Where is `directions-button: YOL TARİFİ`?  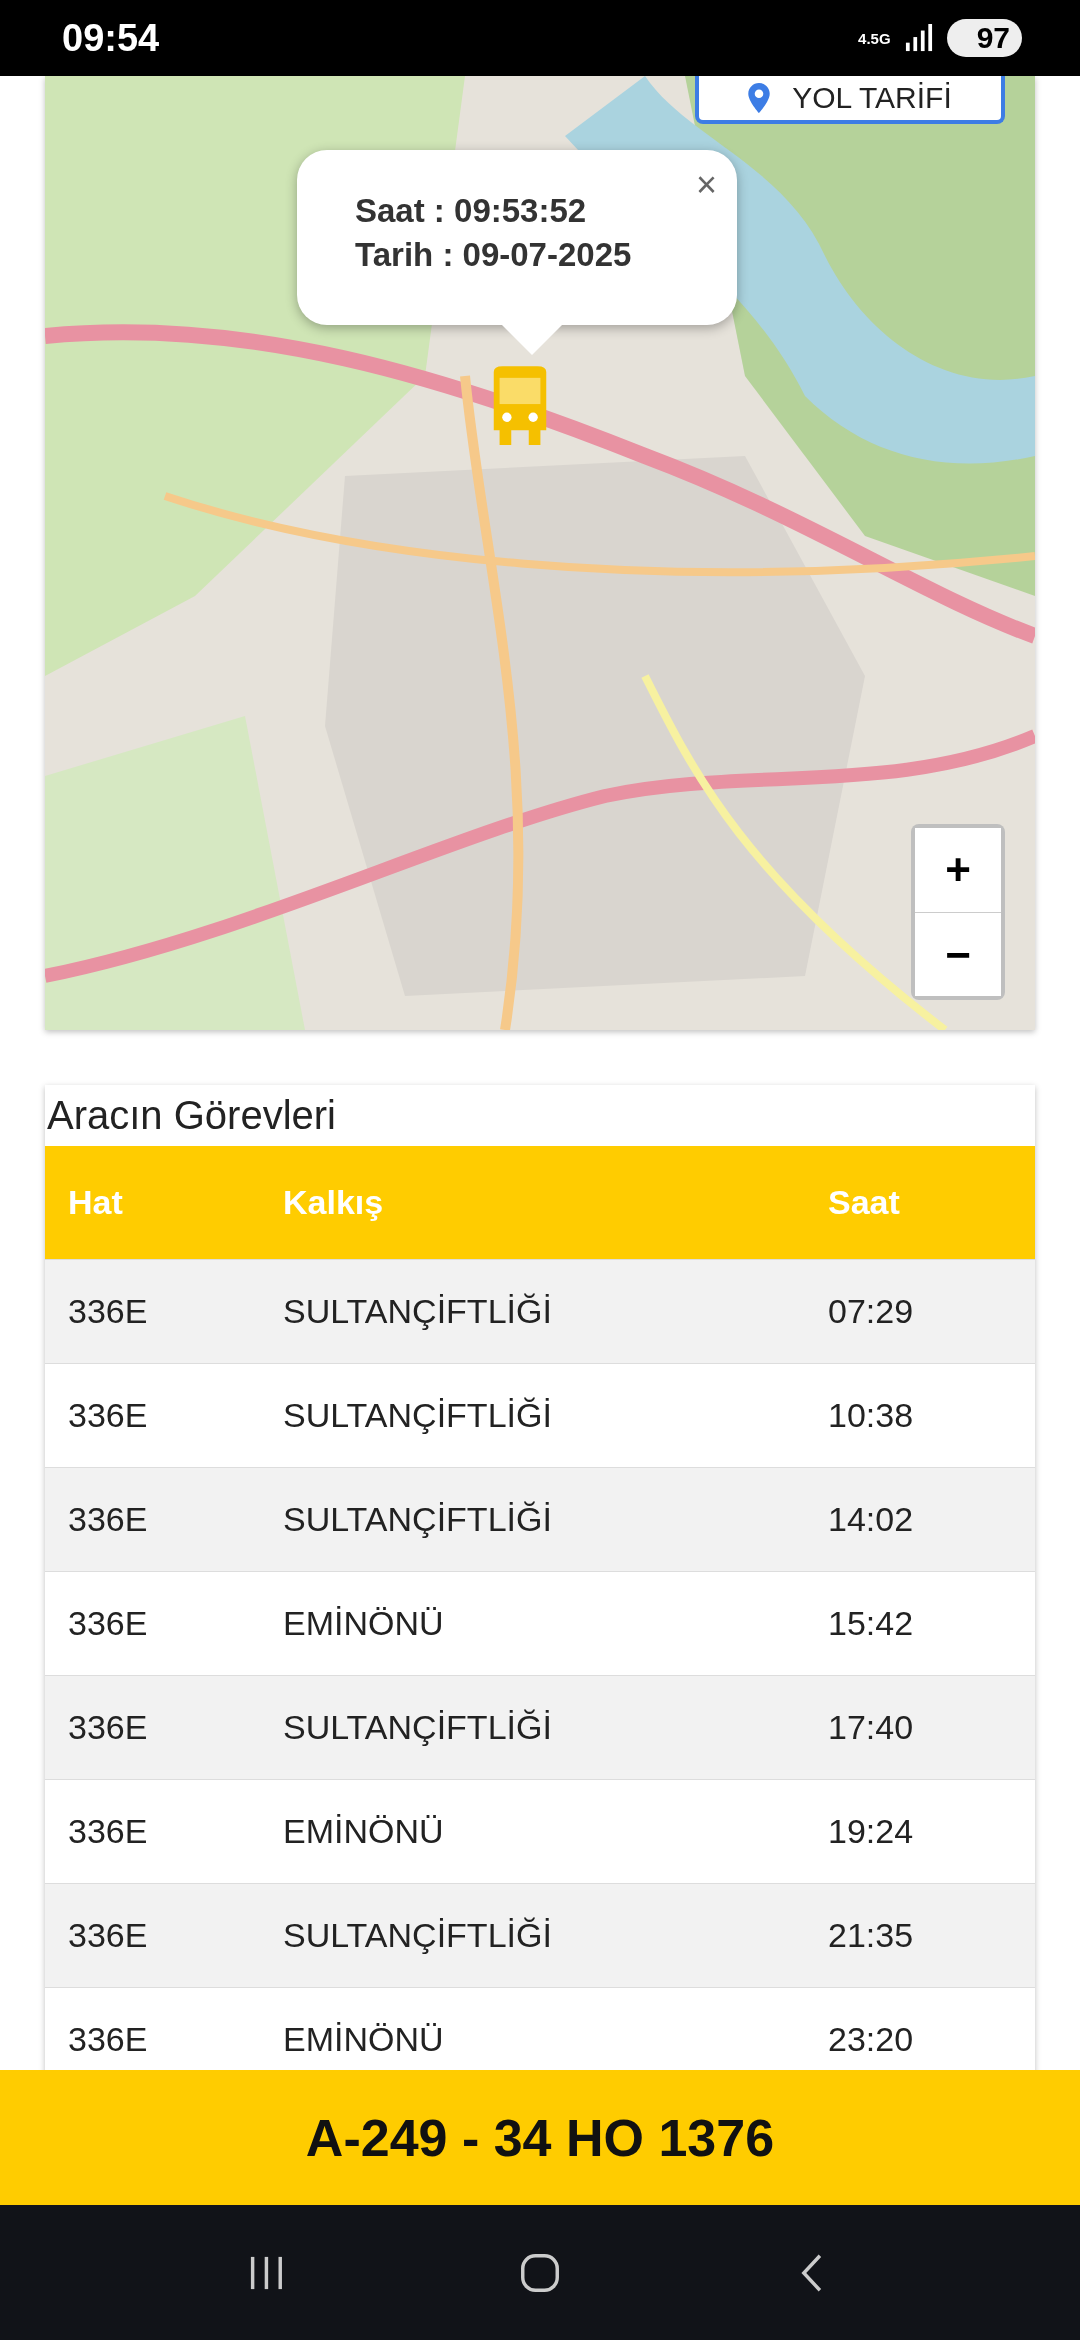
directions-button: YOL TARİFİ is located at coordinates (850, 100).